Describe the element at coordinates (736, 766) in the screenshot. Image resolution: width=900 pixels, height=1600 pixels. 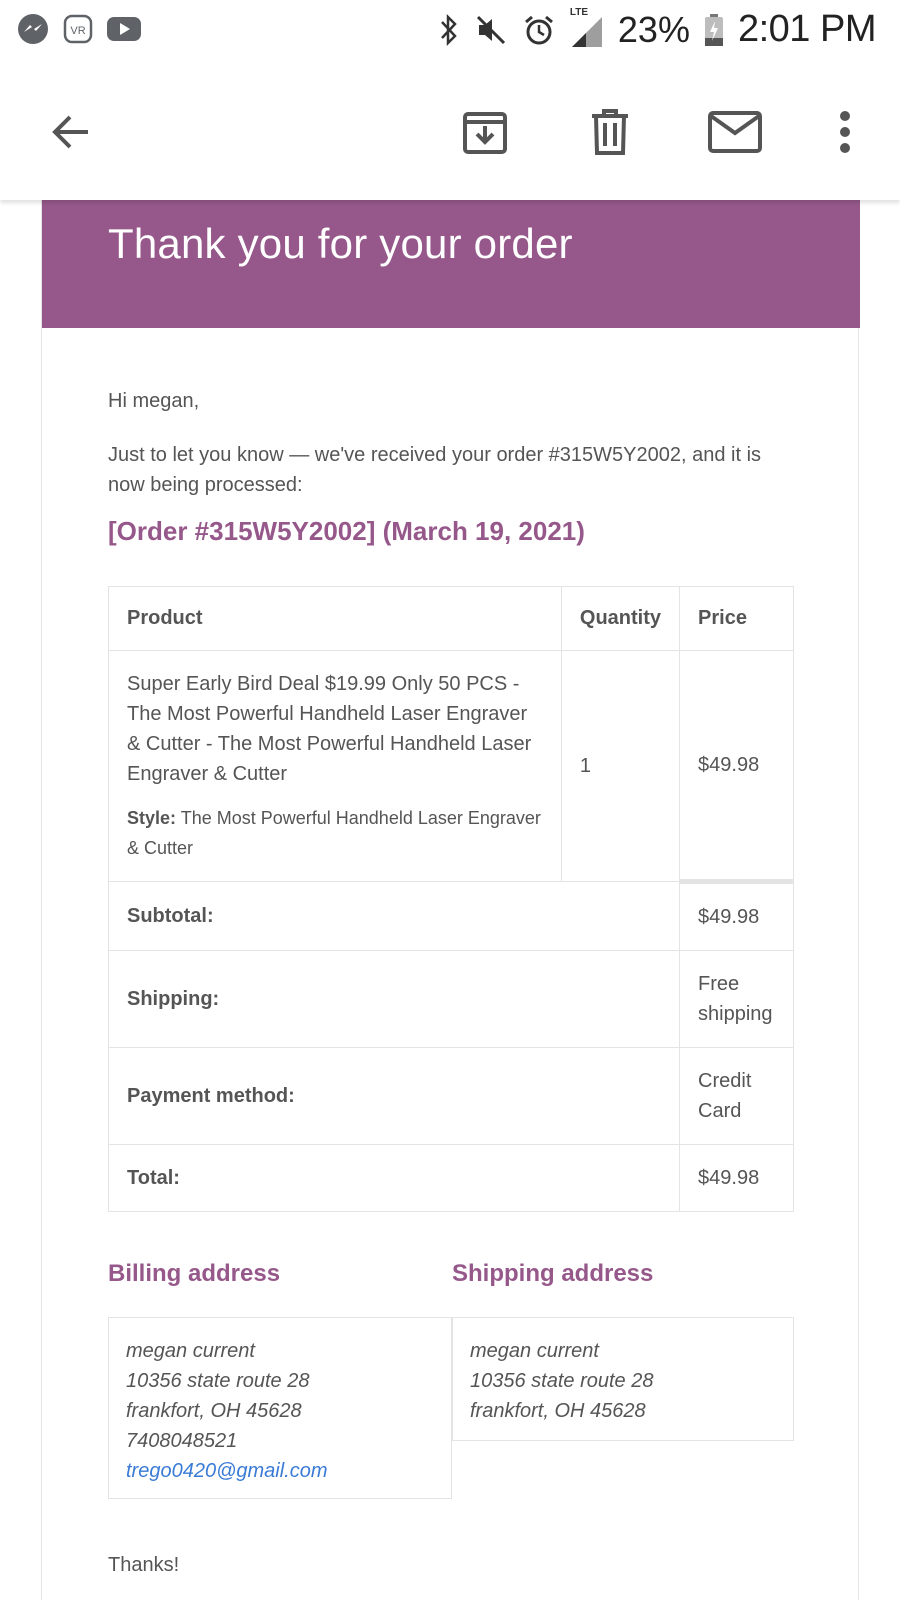
I see `price-cell: $49.98` at that location.